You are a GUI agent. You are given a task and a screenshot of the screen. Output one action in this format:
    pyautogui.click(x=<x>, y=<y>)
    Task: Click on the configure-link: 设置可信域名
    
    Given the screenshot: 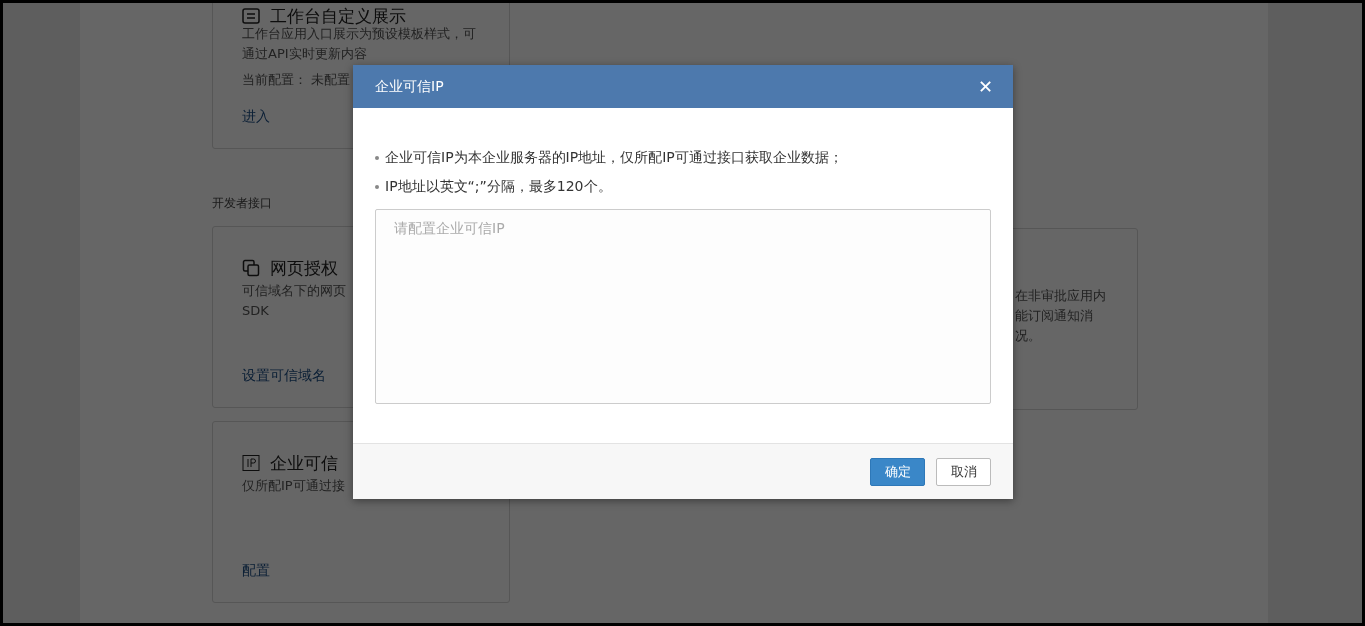 What is the action you would take?
    pyautogui.click(x=284, y=376)
    